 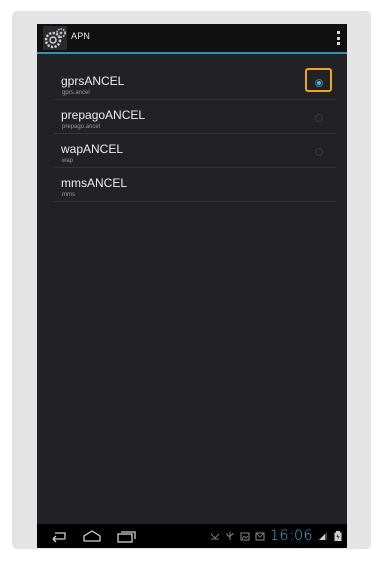 I want to click on status-area: 16:06, so click(x=276, y=536).